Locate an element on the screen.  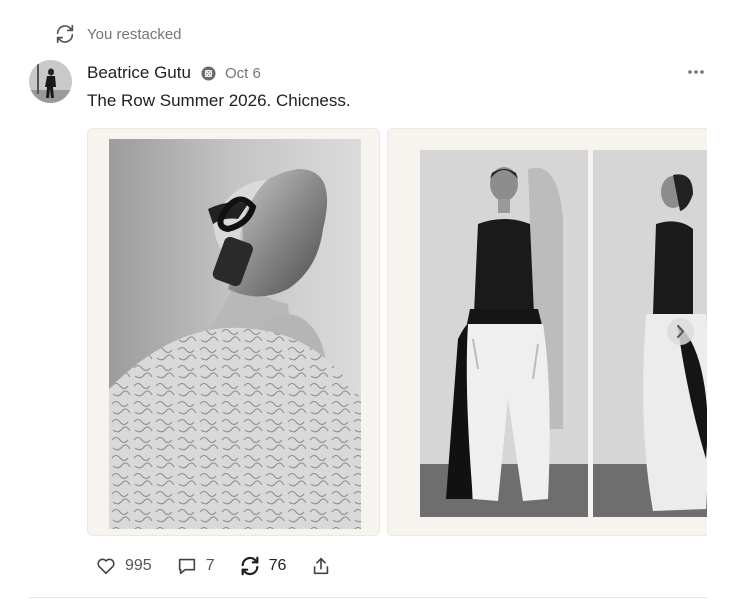
restack-button: 76 is located at coordinates (263, 566).